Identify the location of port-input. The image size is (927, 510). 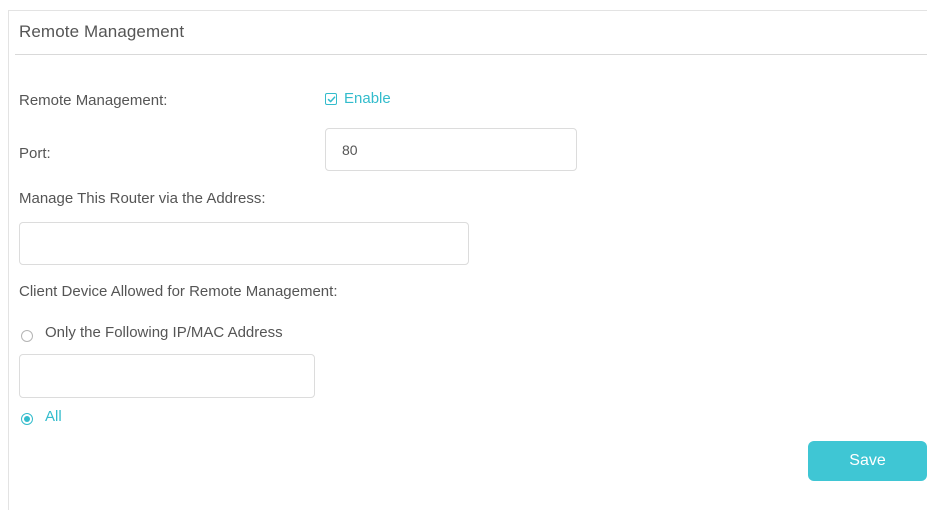
(451, 149).